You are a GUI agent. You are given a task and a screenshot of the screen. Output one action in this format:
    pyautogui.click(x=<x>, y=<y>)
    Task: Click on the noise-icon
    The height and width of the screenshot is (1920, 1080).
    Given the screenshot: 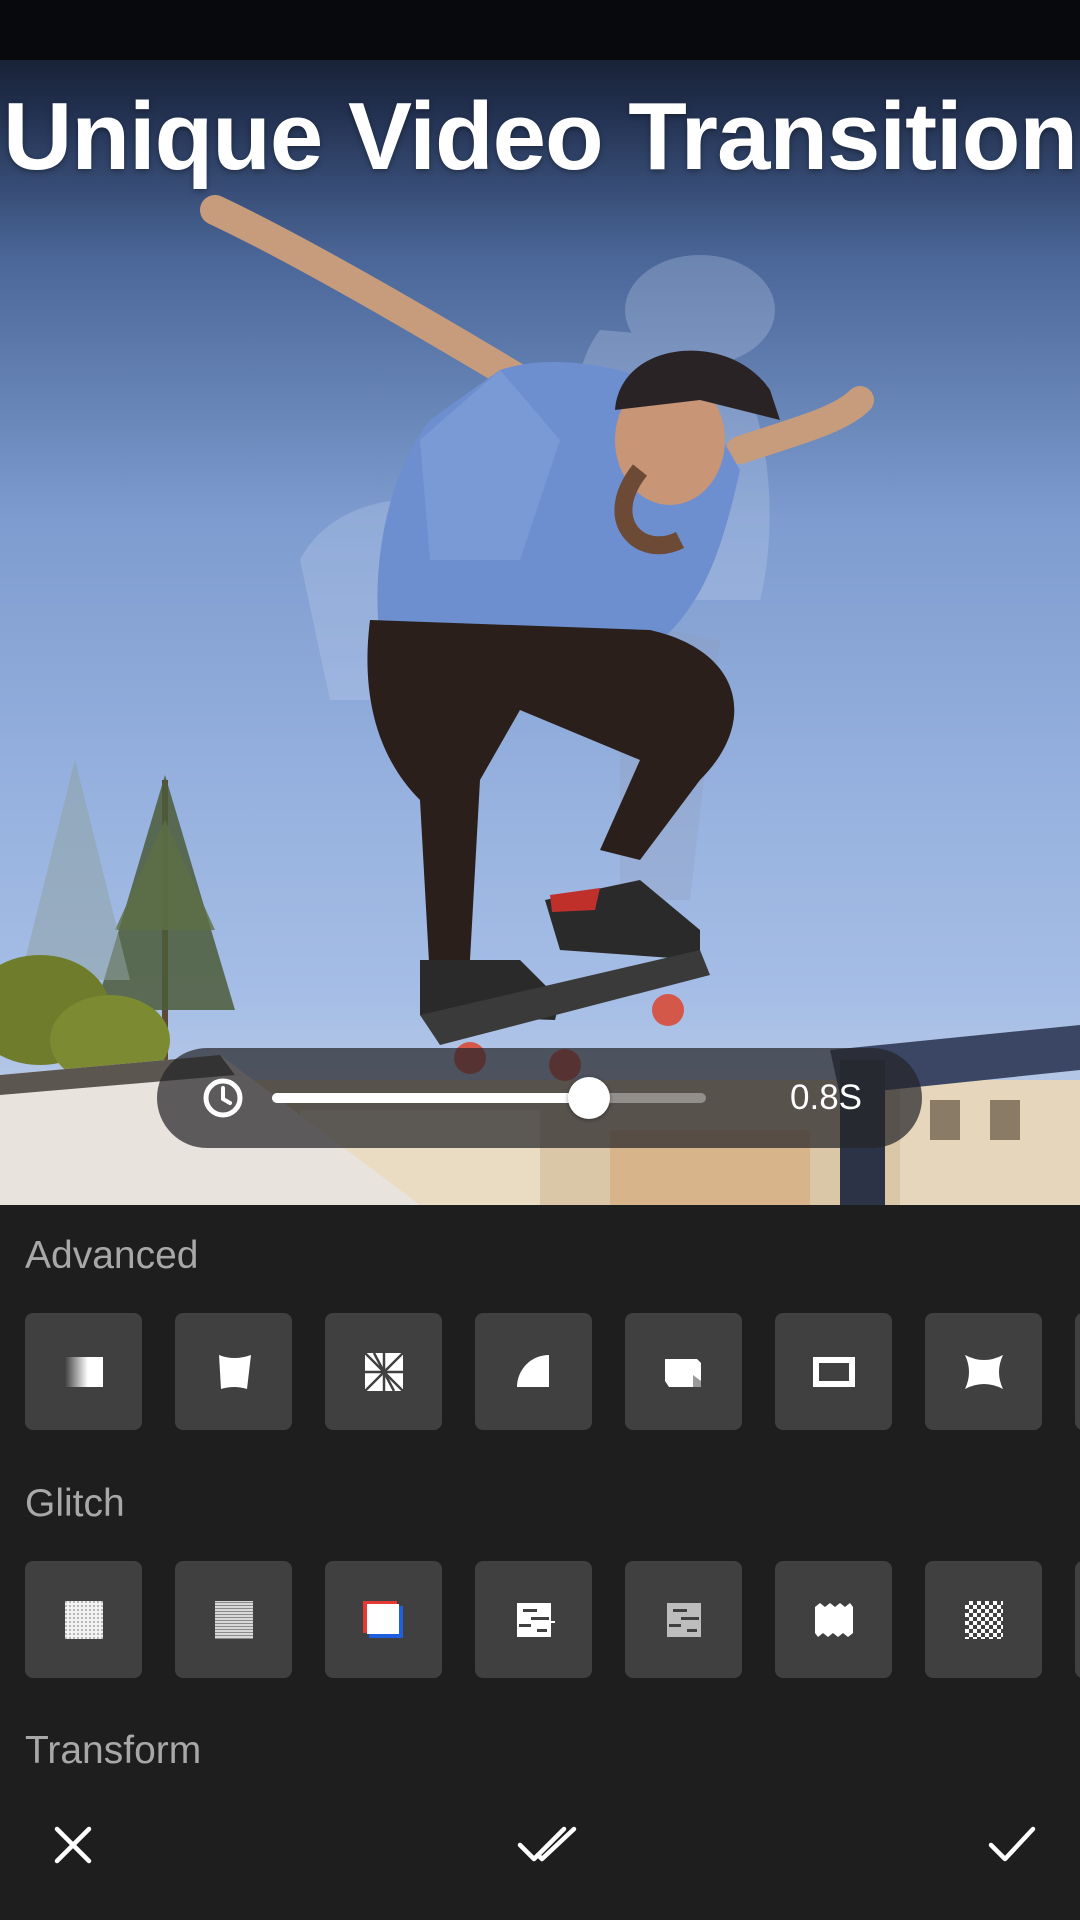 What is the action you would take?
    pyautogui.click(x=83, y=1619)
    